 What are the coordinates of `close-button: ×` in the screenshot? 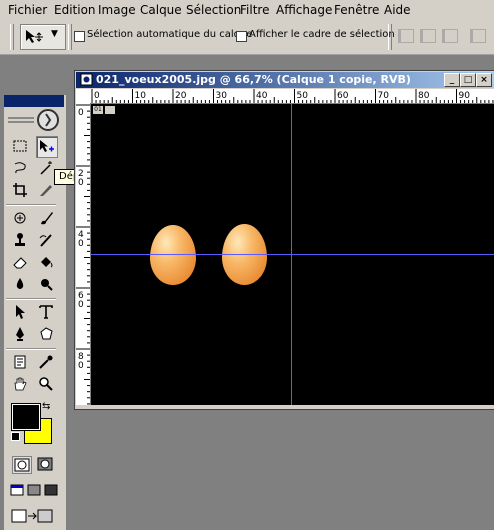 It's located at (484, 80).